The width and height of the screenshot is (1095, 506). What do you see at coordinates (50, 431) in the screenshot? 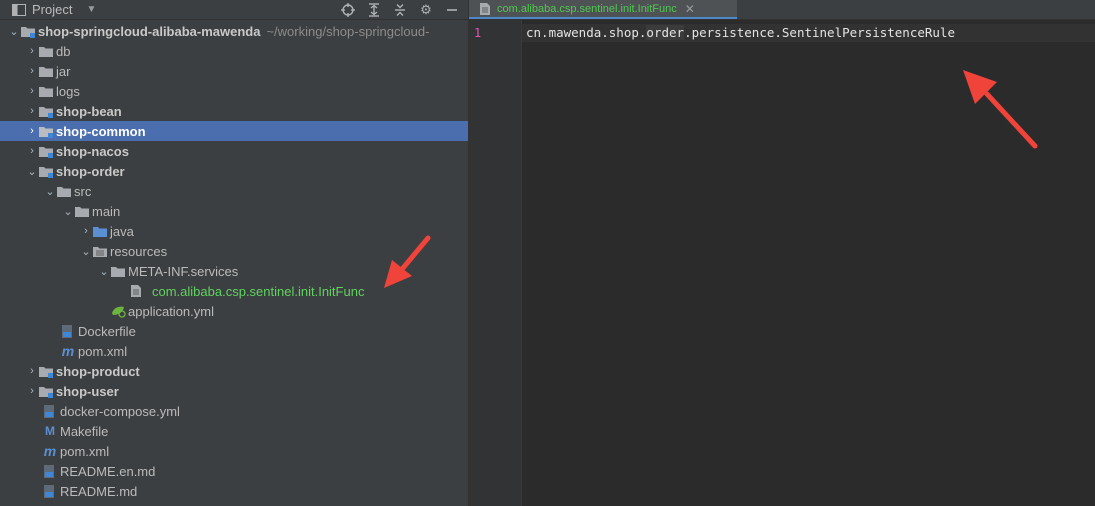
I see `makefile-icon: M` at bounding box center [50, 431].